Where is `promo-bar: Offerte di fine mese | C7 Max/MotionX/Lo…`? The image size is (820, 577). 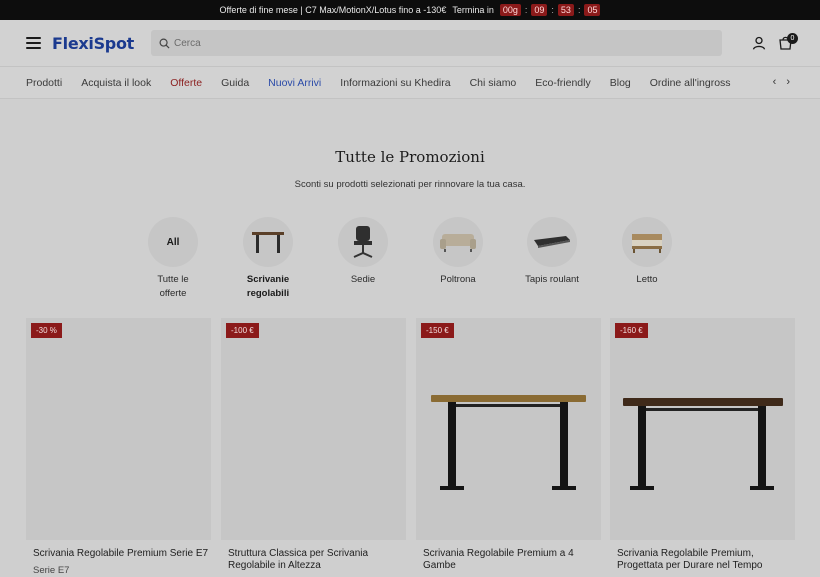
promo-bar: Offerte di fine mese | C7 Max/MotionX/Lo… is located at coordinates (410, 10).